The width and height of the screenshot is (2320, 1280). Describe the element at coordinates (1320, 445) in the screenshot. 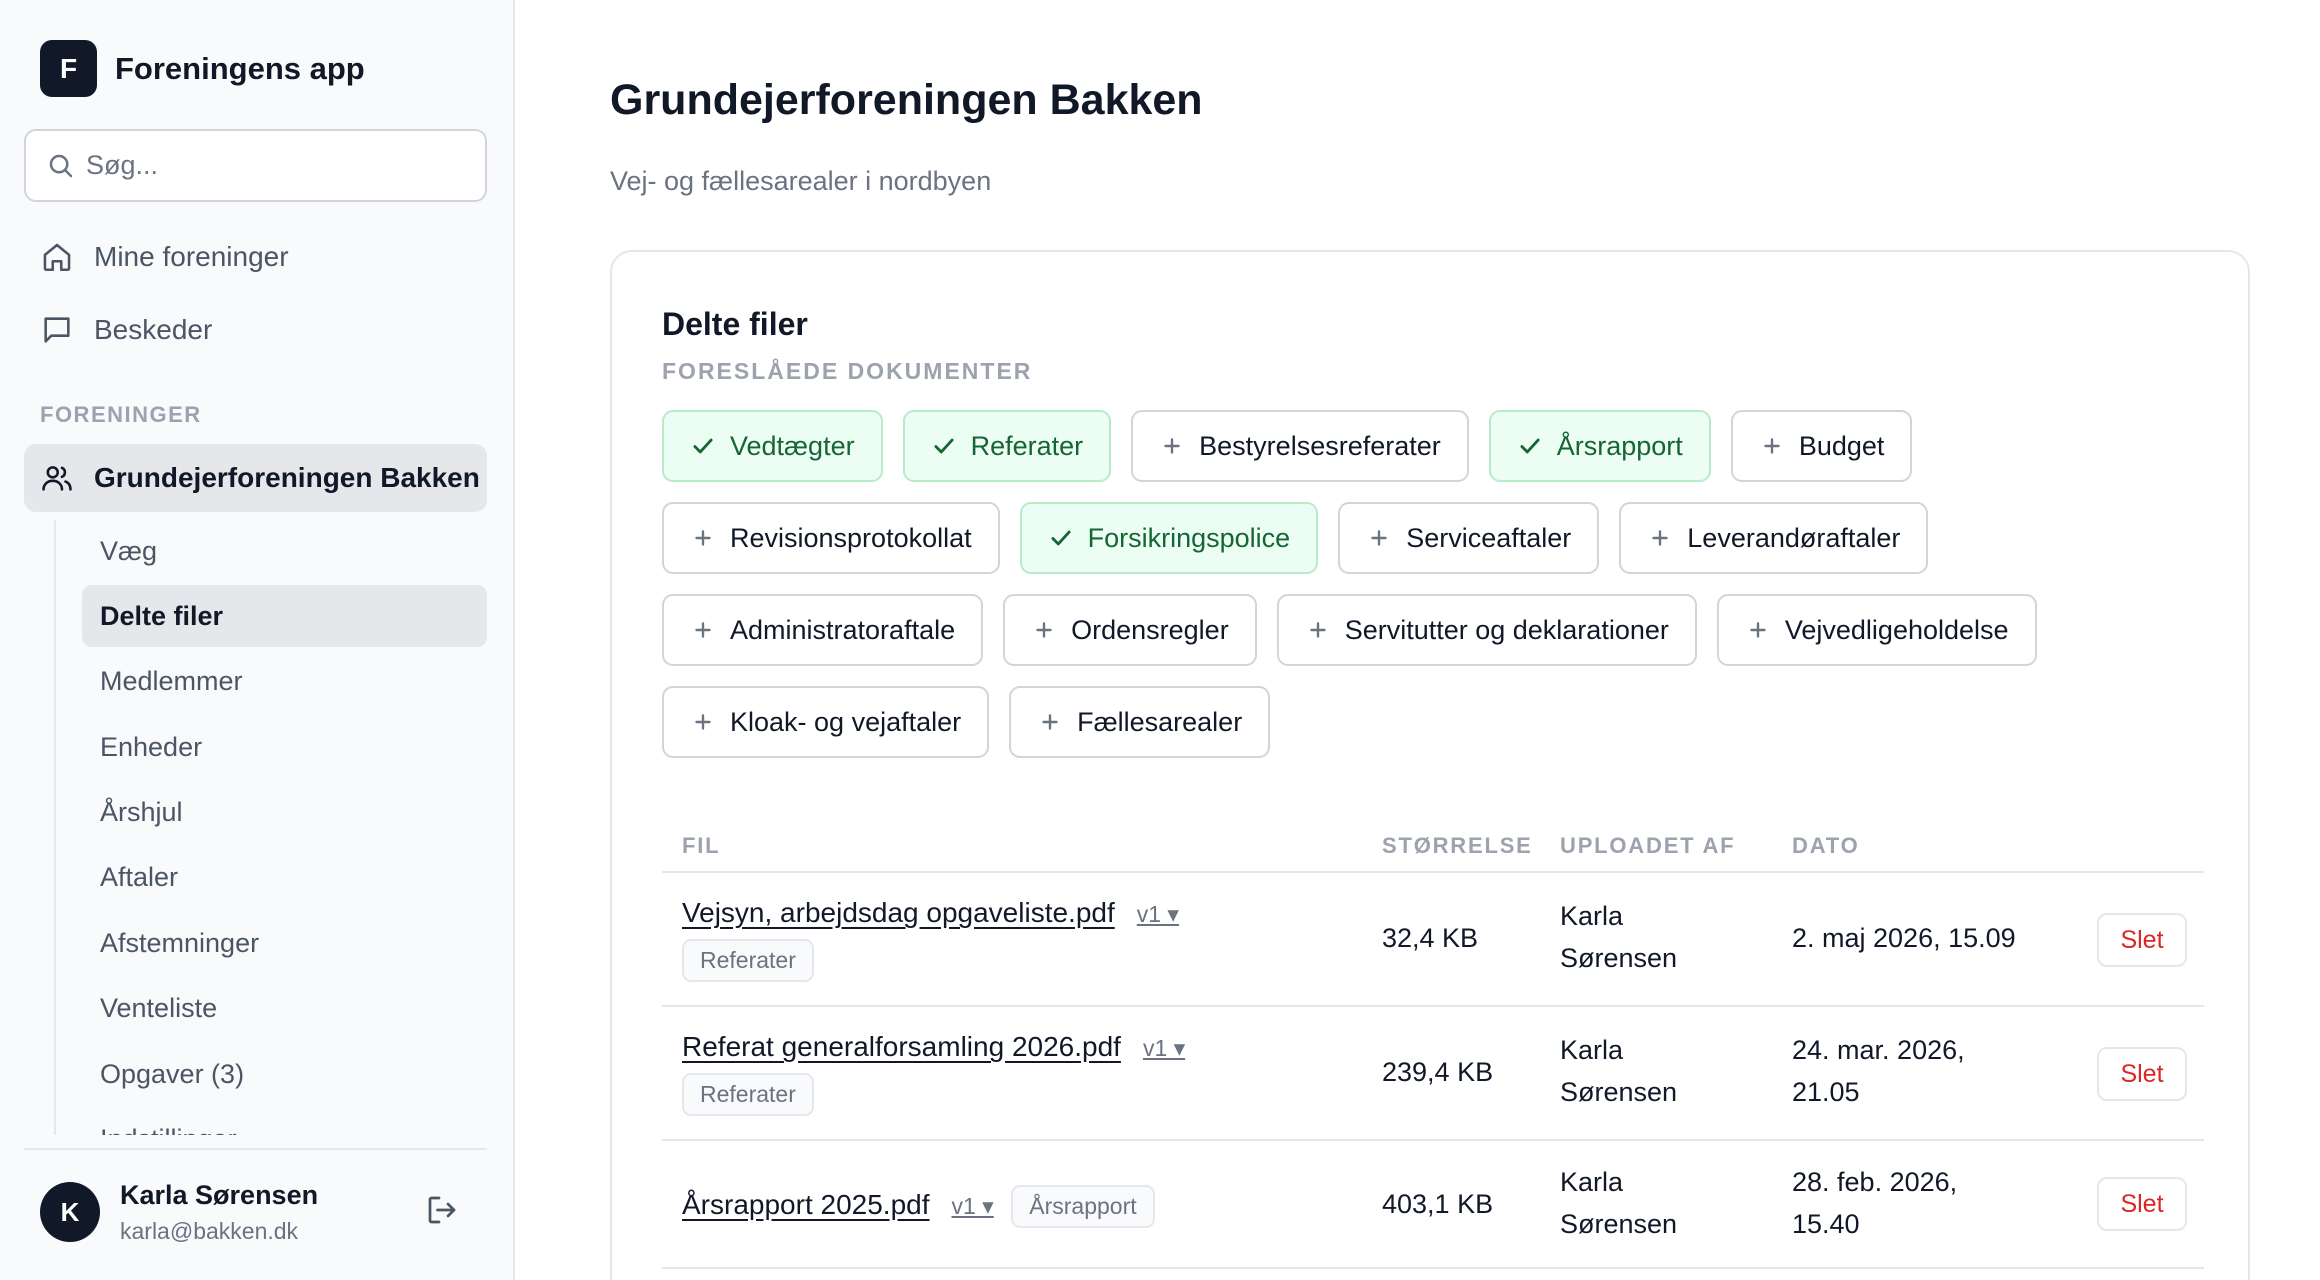

I see `chip-label: Bestyrelsesreferater` at that location.